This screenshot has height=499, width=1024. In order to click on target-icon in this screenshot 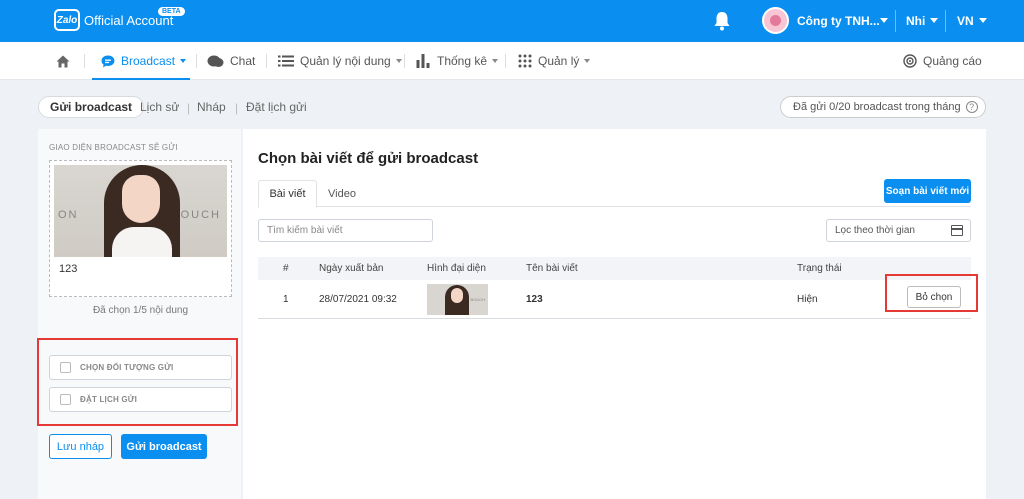, I will do `click(910, 61)`.